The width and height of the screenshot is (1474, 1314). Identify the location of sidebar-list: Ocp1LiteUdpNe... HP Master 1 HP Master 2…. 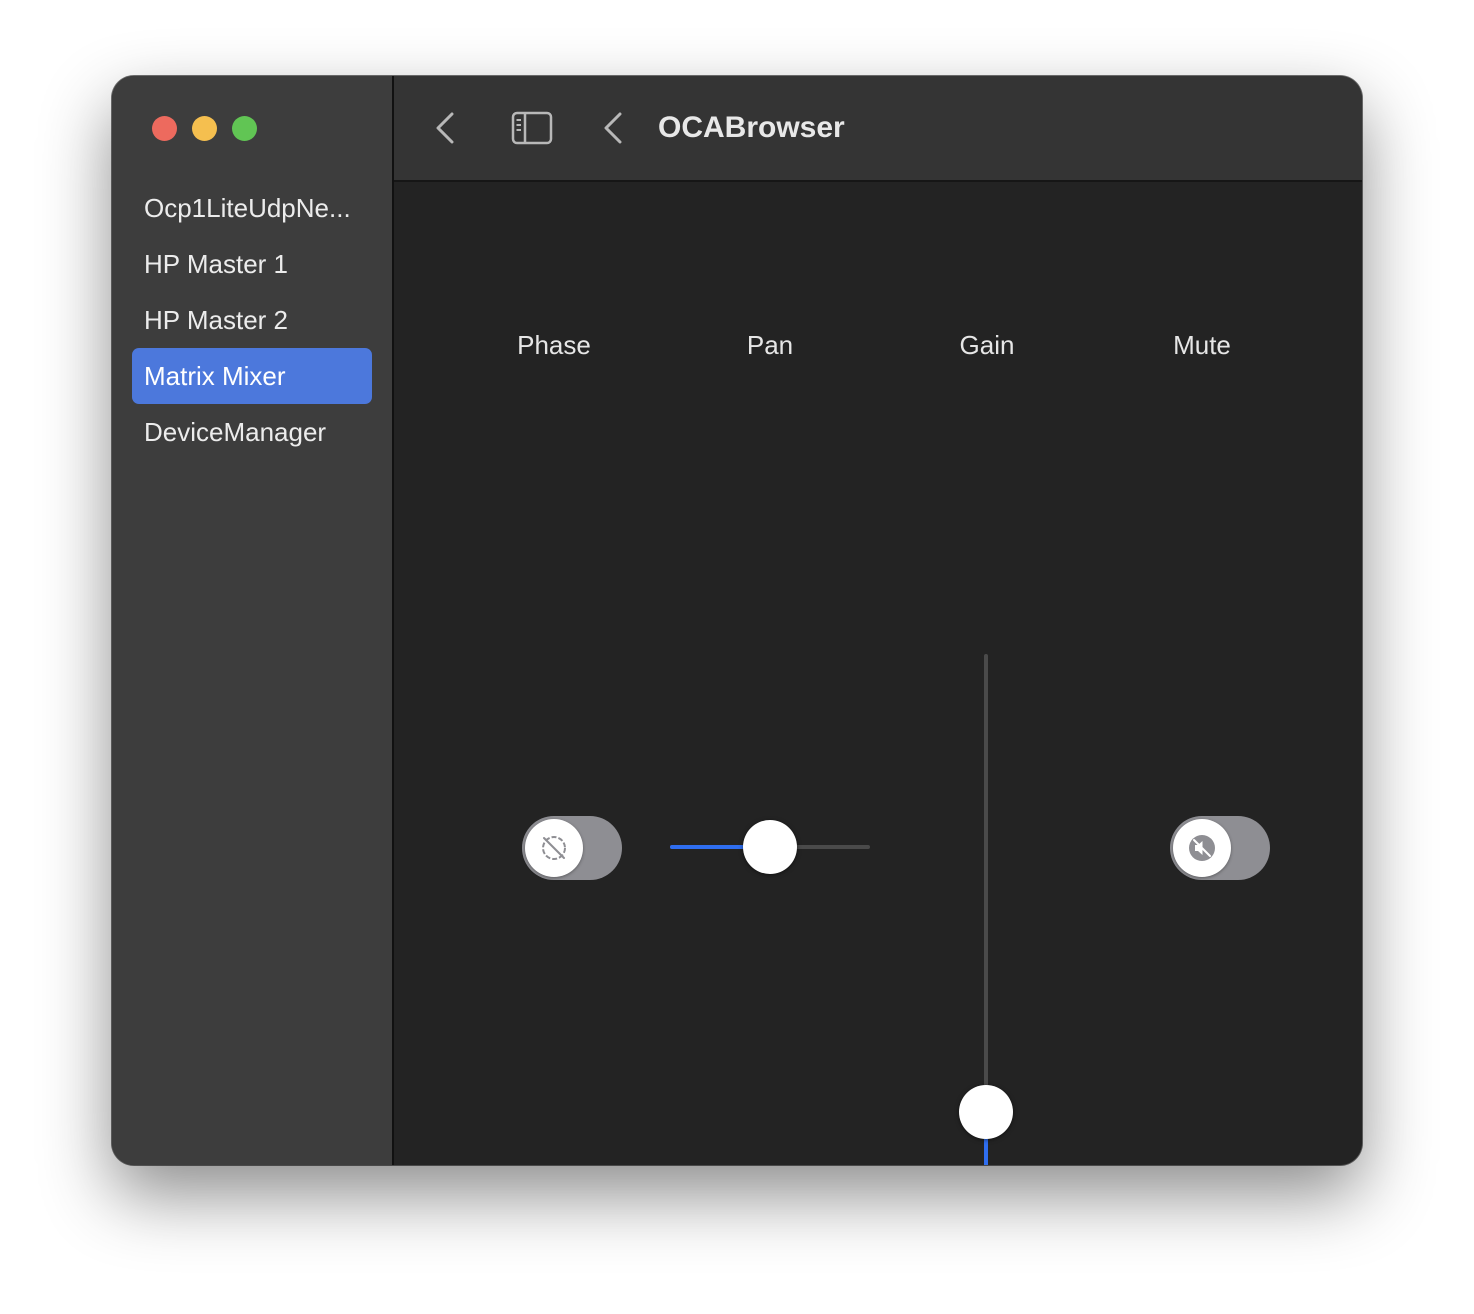
(252, 320).